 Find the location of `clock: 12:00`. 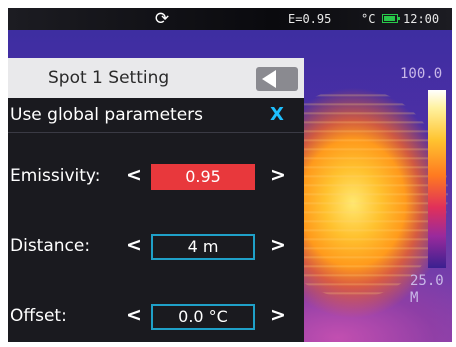

clock: 12:00 is located at coordinates (421, 19).